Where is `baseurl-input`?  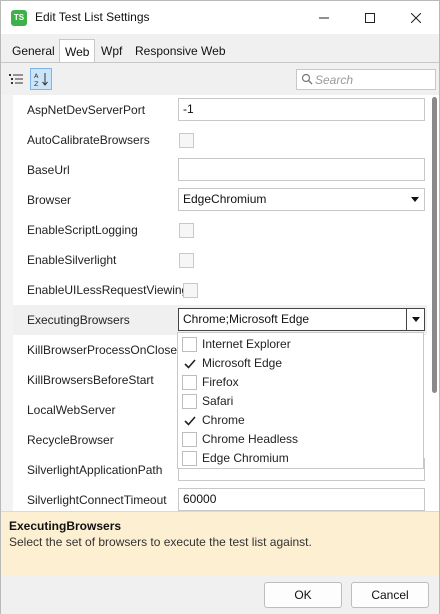 baseurl-input is located at coordinates (301, 169).